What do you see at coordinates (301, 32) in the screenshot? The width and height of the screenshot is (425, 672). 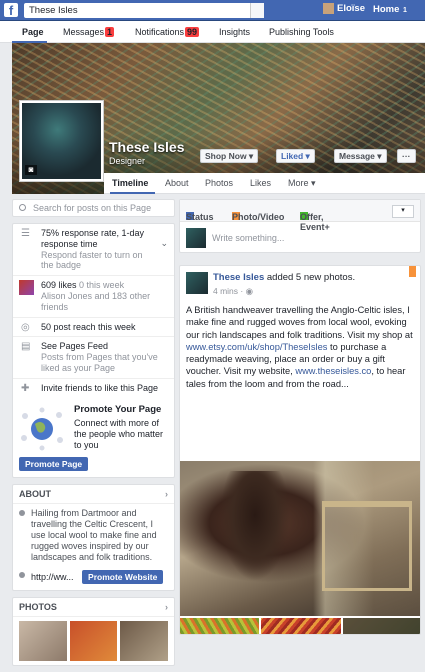 I see `tab-publishing-tools: Publishing Tools` at bounding box center [301, 32].